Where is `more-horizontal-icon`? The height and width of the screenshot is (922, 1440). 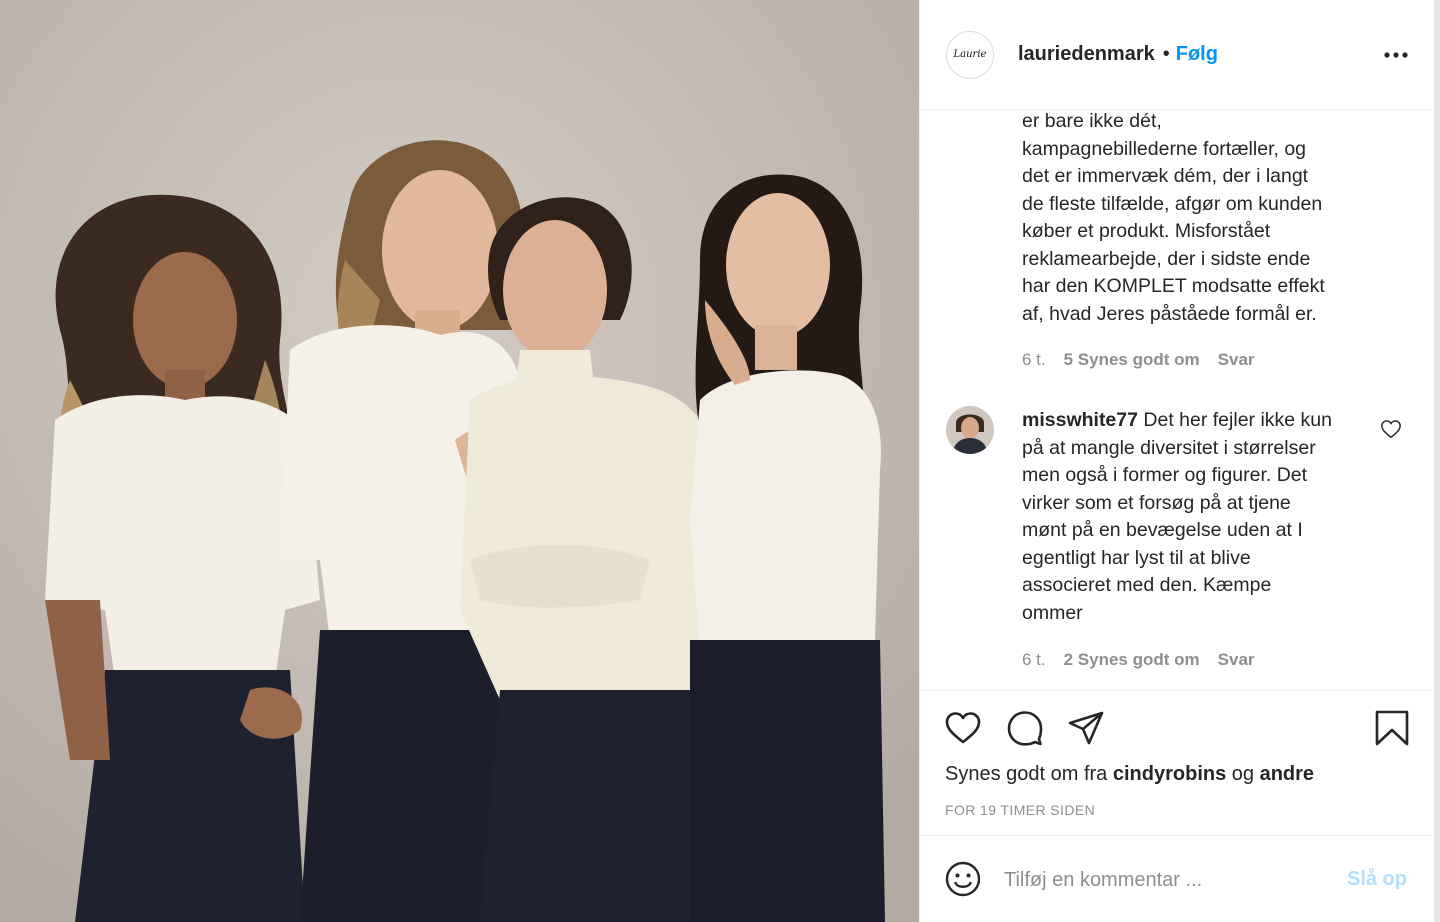 more-horizontal-icon is located at coordinates (1396, 55).